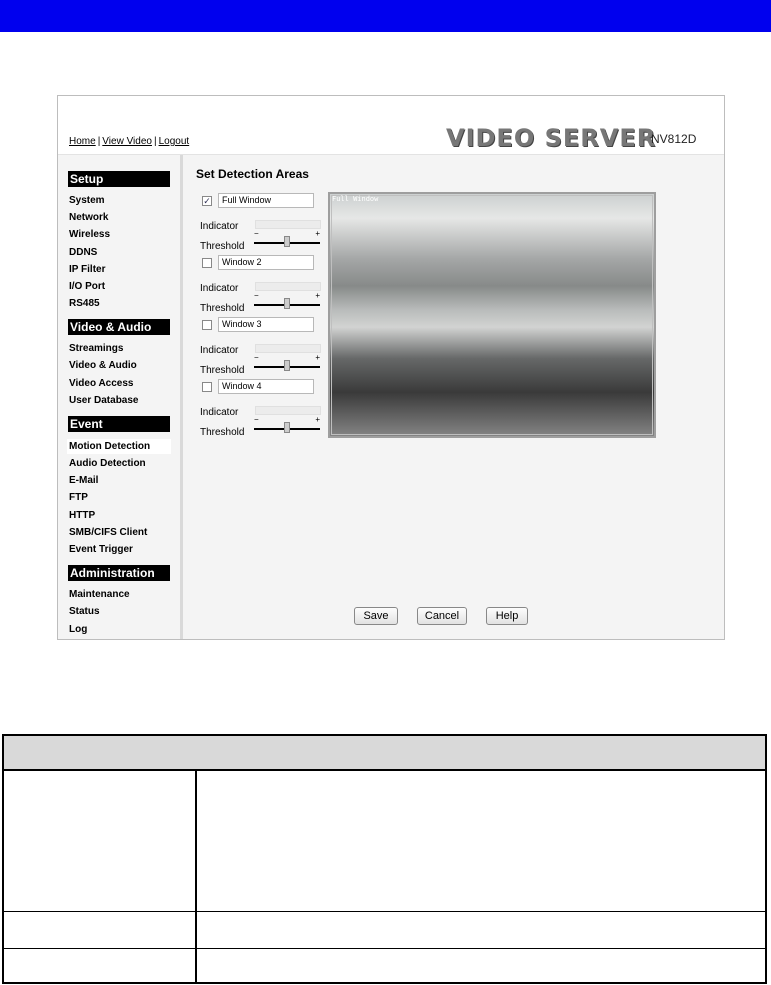 The width and height of the screenshot is (771, 985). Describe the element at coordinates (266, 262) in the screenshot. I see `window-name-input: Window 2` at that location.